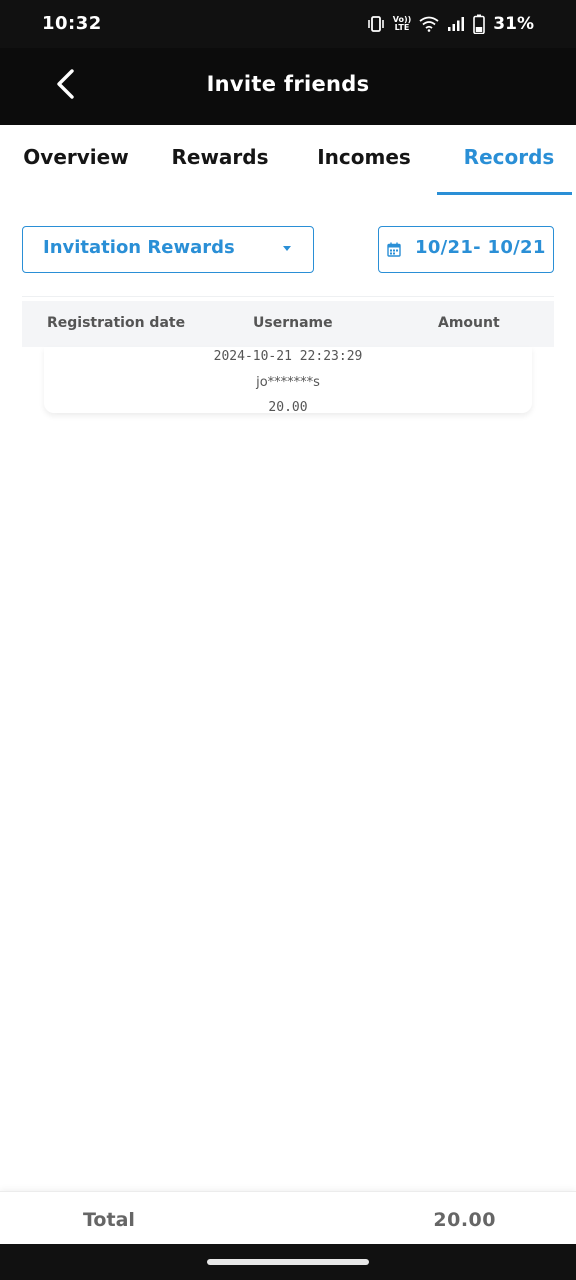  What do you see at coordinates (116, 323) in the screenshot?
I see `column-header-registration-date: Registration date` at bounding box center [116, 323].